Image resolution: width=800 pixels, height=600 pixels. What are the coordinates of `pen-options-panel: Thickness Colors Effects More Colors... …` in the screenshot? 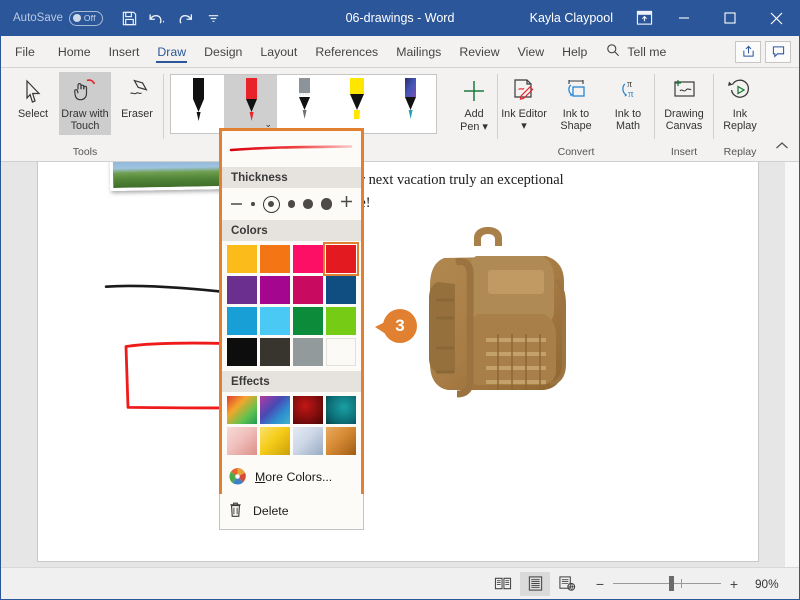 It's located at (291, 329).